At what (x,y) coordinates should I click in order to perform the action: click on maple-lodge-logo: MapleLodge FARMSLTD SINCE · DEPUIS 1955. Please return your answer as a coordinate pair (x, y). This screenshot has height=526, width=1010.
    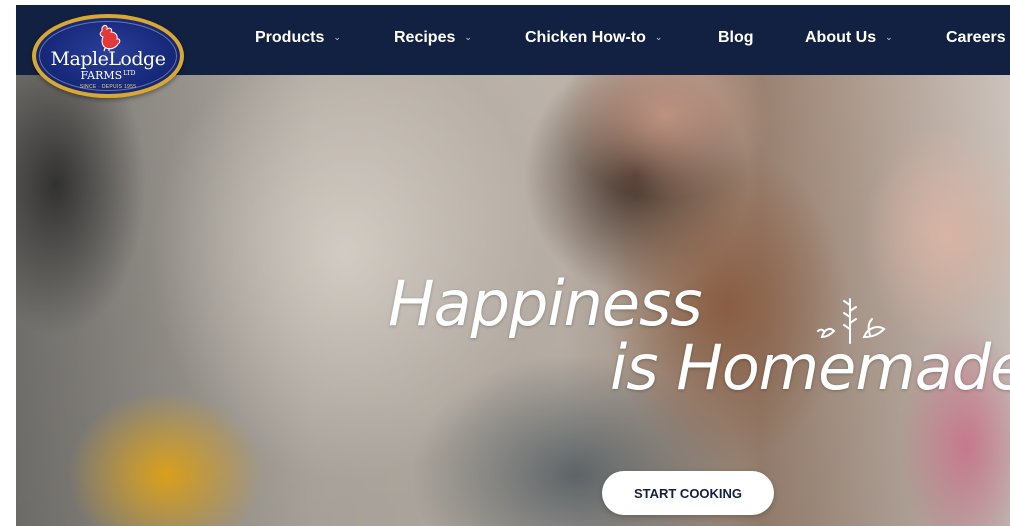
    Looking at the image, I should click on (108, 56).